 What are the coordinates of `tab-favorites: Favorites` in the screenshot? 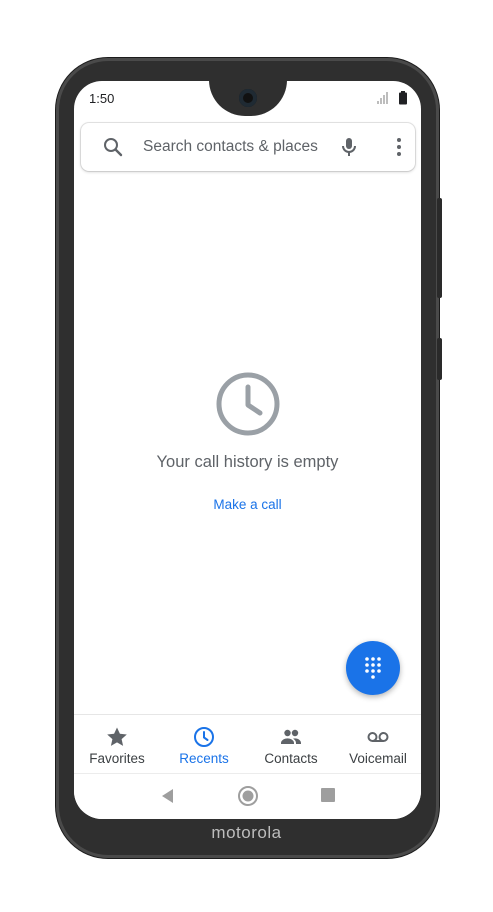 It's located at (117, 744).